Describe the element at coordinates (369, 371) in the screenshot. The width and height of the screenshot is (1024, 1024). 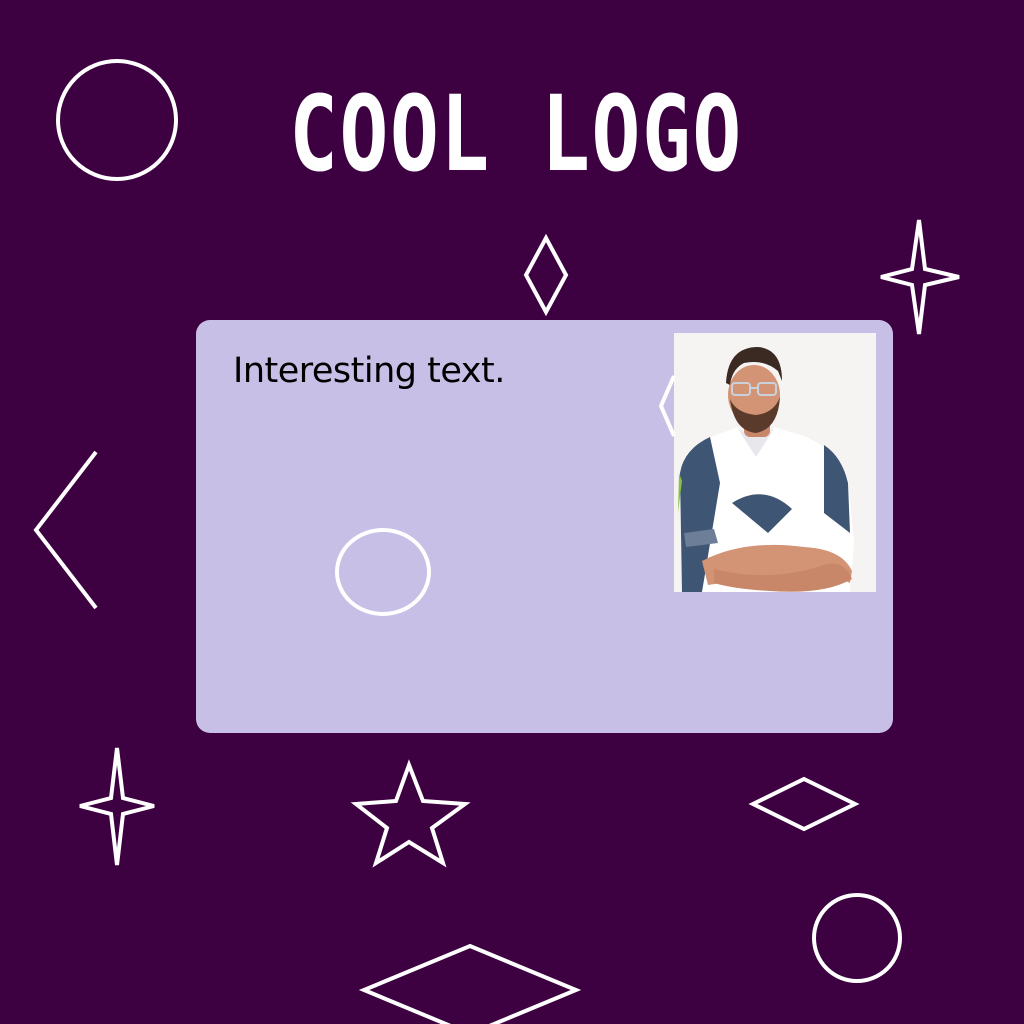
I see `card-text: Interesting text.` at that location.